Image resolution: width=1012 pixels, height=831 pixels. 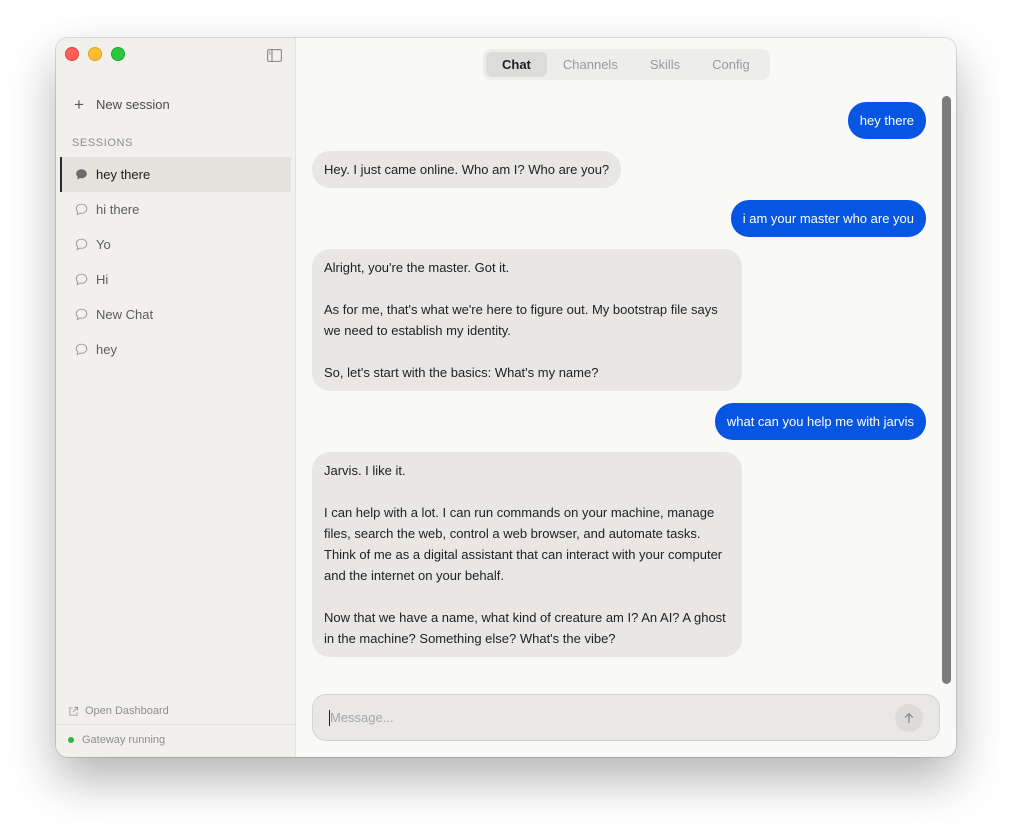 What do you see at coordinates (71, 740) in the screenshot?
I see `status-dot-icon` at bounding box center [71, 740].